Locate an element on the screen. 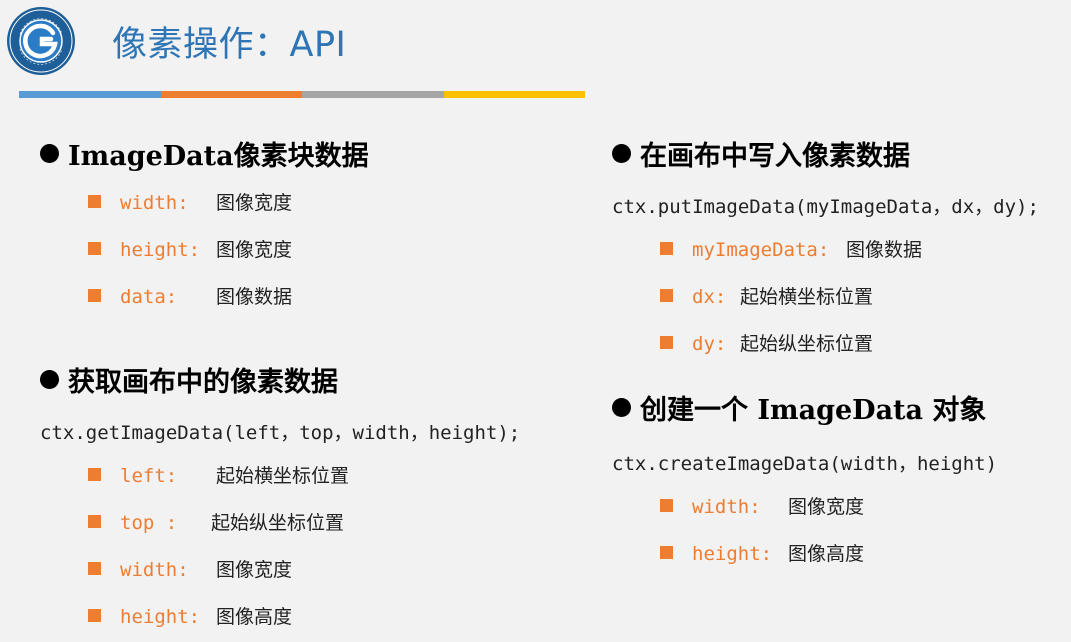  list-item: dy: 起始纵坐标位置 is located at coordinates (766, 344).